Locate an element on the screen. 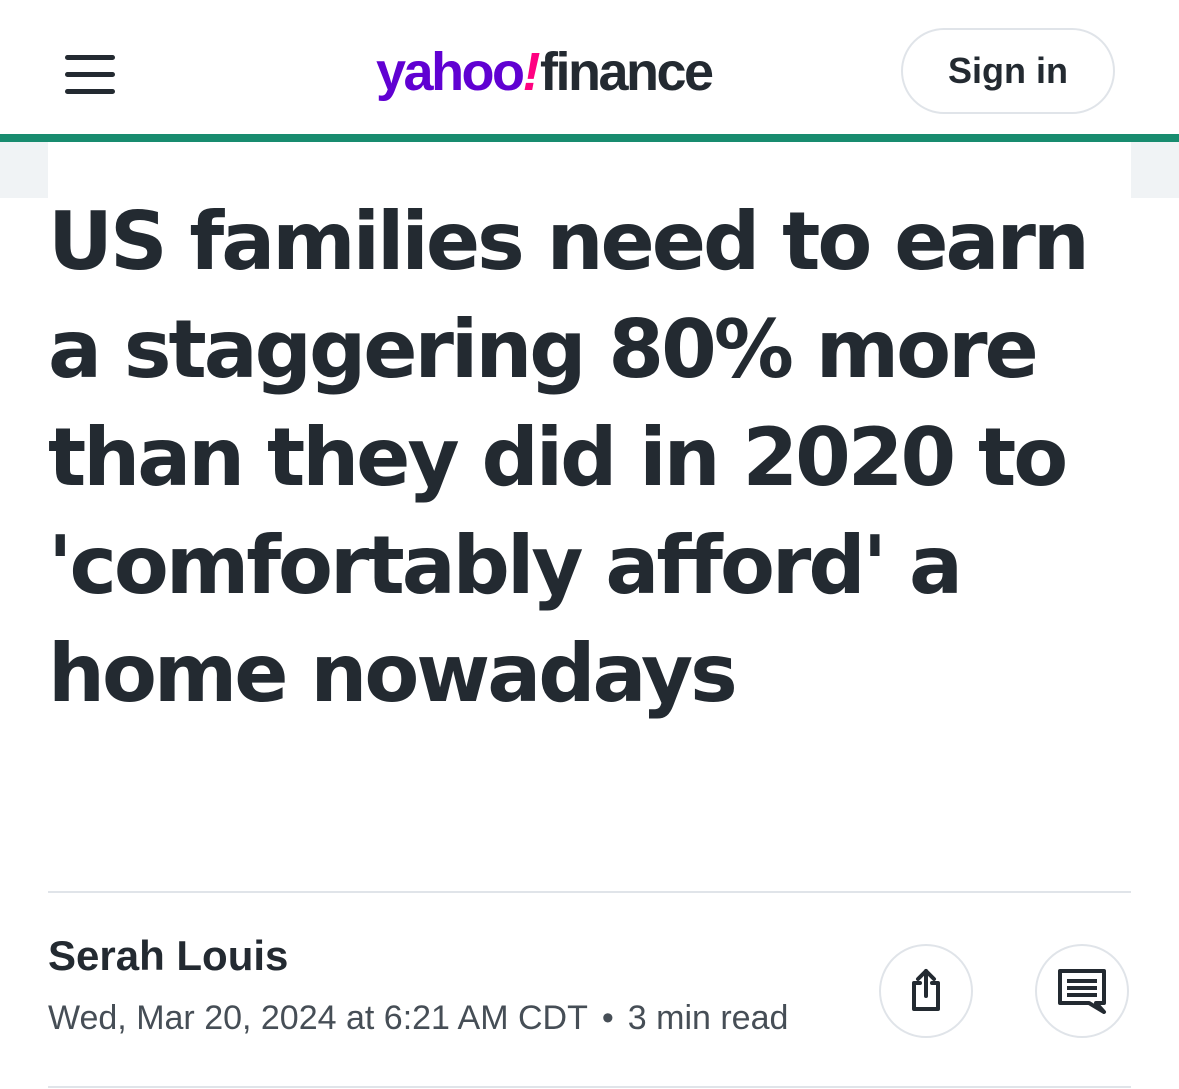 The image size is (1179, 1089). header-accent-rule is located at coordinates (589, 138).